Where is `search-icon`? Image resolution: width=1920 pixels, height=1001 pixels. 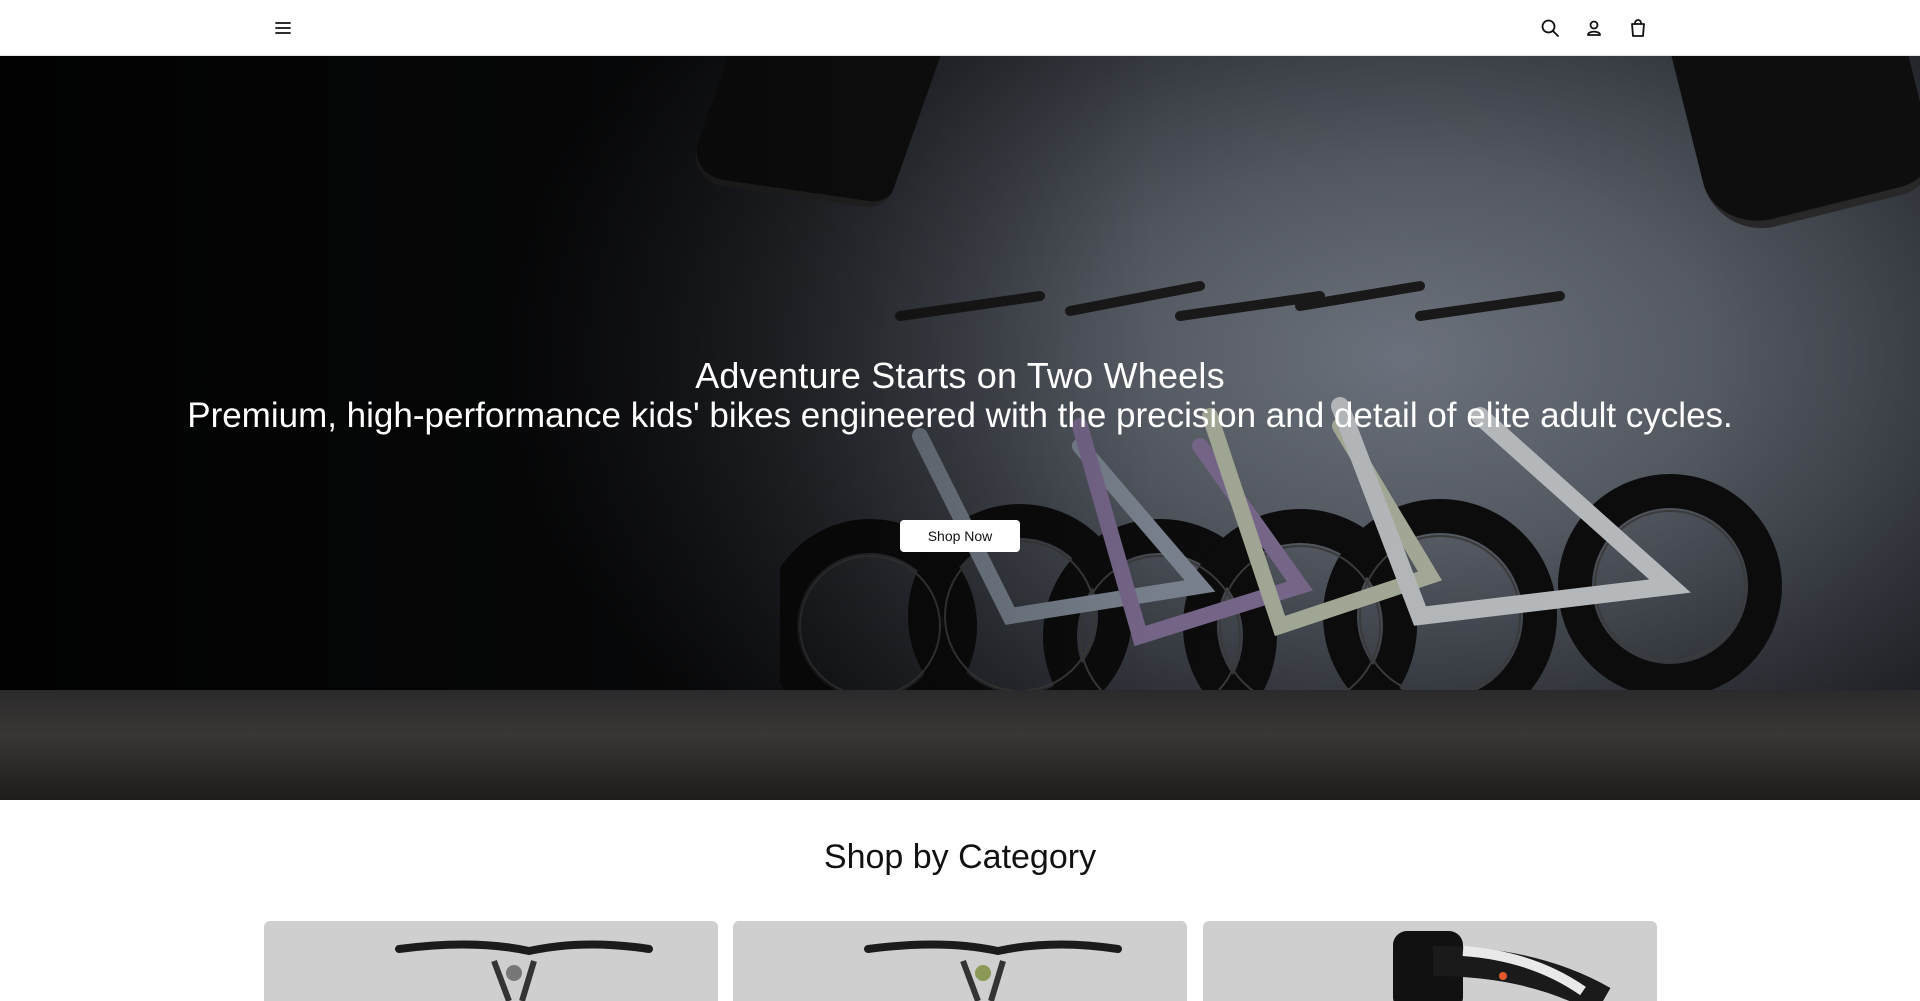 search-icon is located at coordinates (1550, 28).